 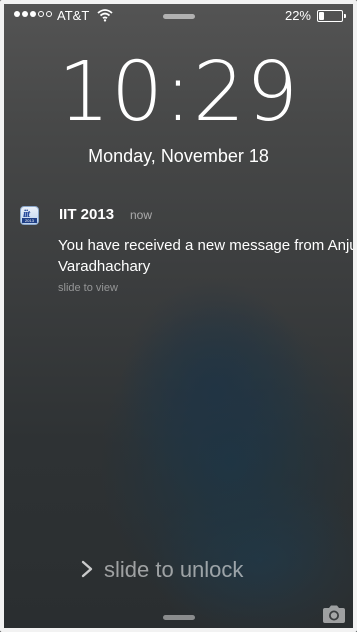 What do you see at coordinates (297, 15) in the screenshot?
I see `battery-percent: 22%` at bounding box center [297, 15].